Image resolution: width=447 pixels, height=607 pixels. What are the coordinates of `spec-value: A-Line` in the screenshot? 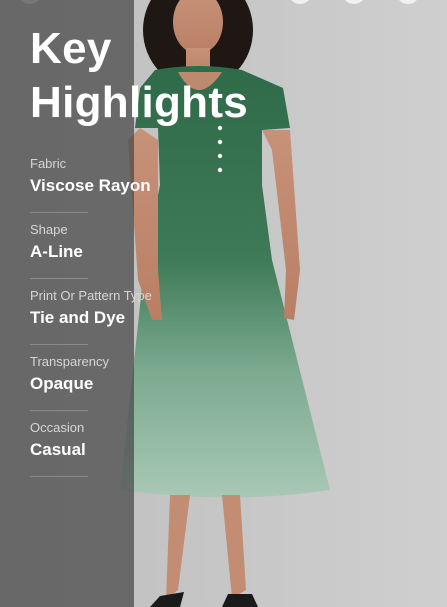 It's located at (56, 251).